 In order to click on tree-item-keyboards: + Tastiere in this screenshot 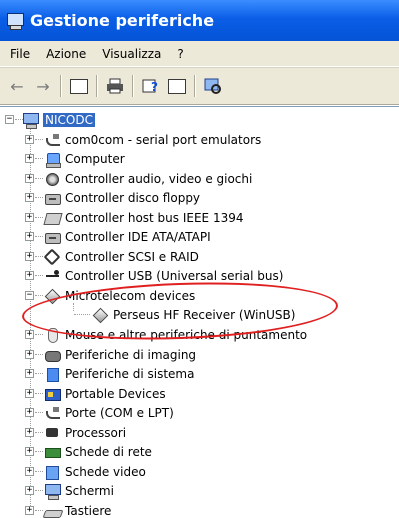, I will do `click(68, 509)`.